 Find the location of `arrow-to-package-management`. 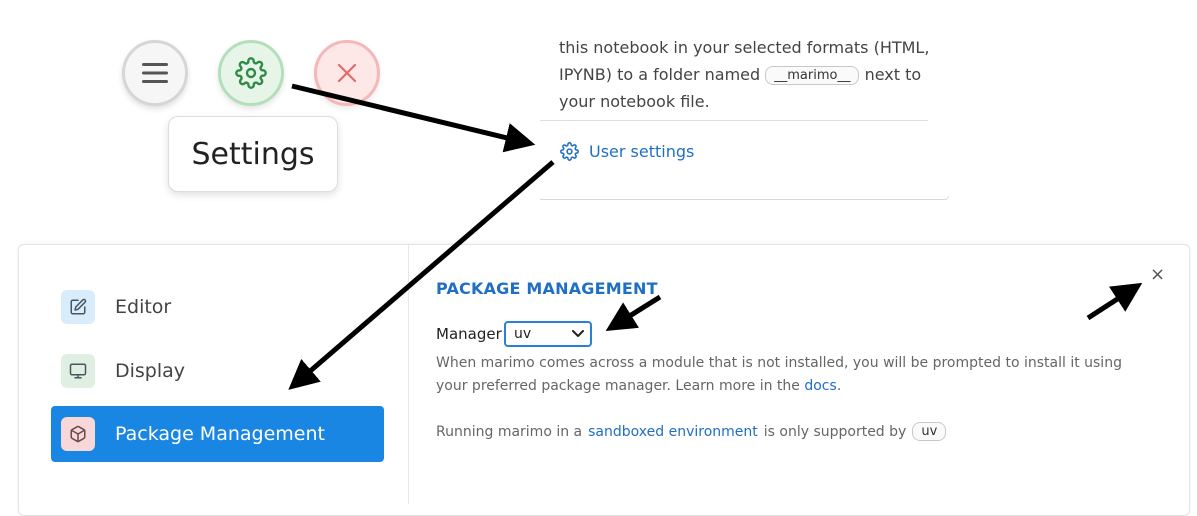

arrow-to-package-management is located at coordinates (421, 275).